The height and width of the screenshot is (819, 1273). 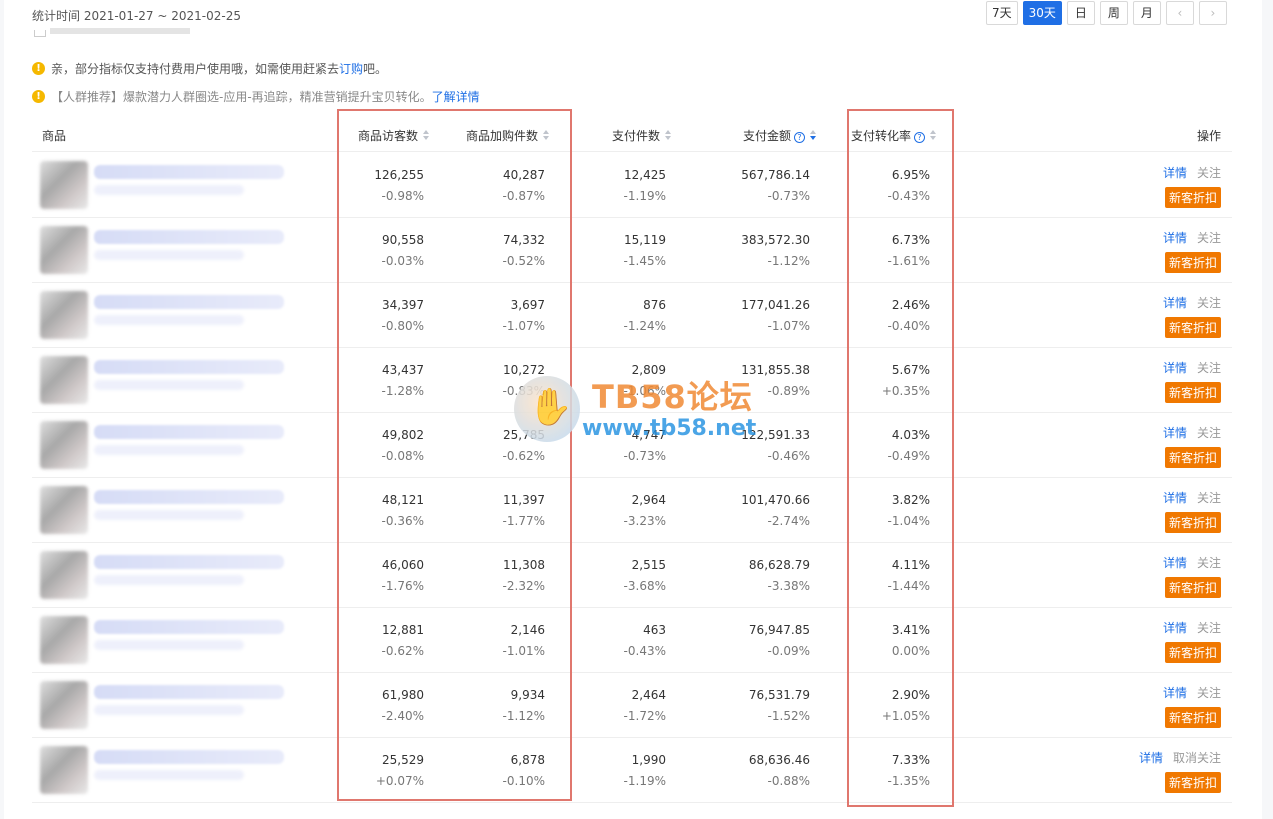 I want to click on product-subtitle-obscured, so click(x=169, y=710).